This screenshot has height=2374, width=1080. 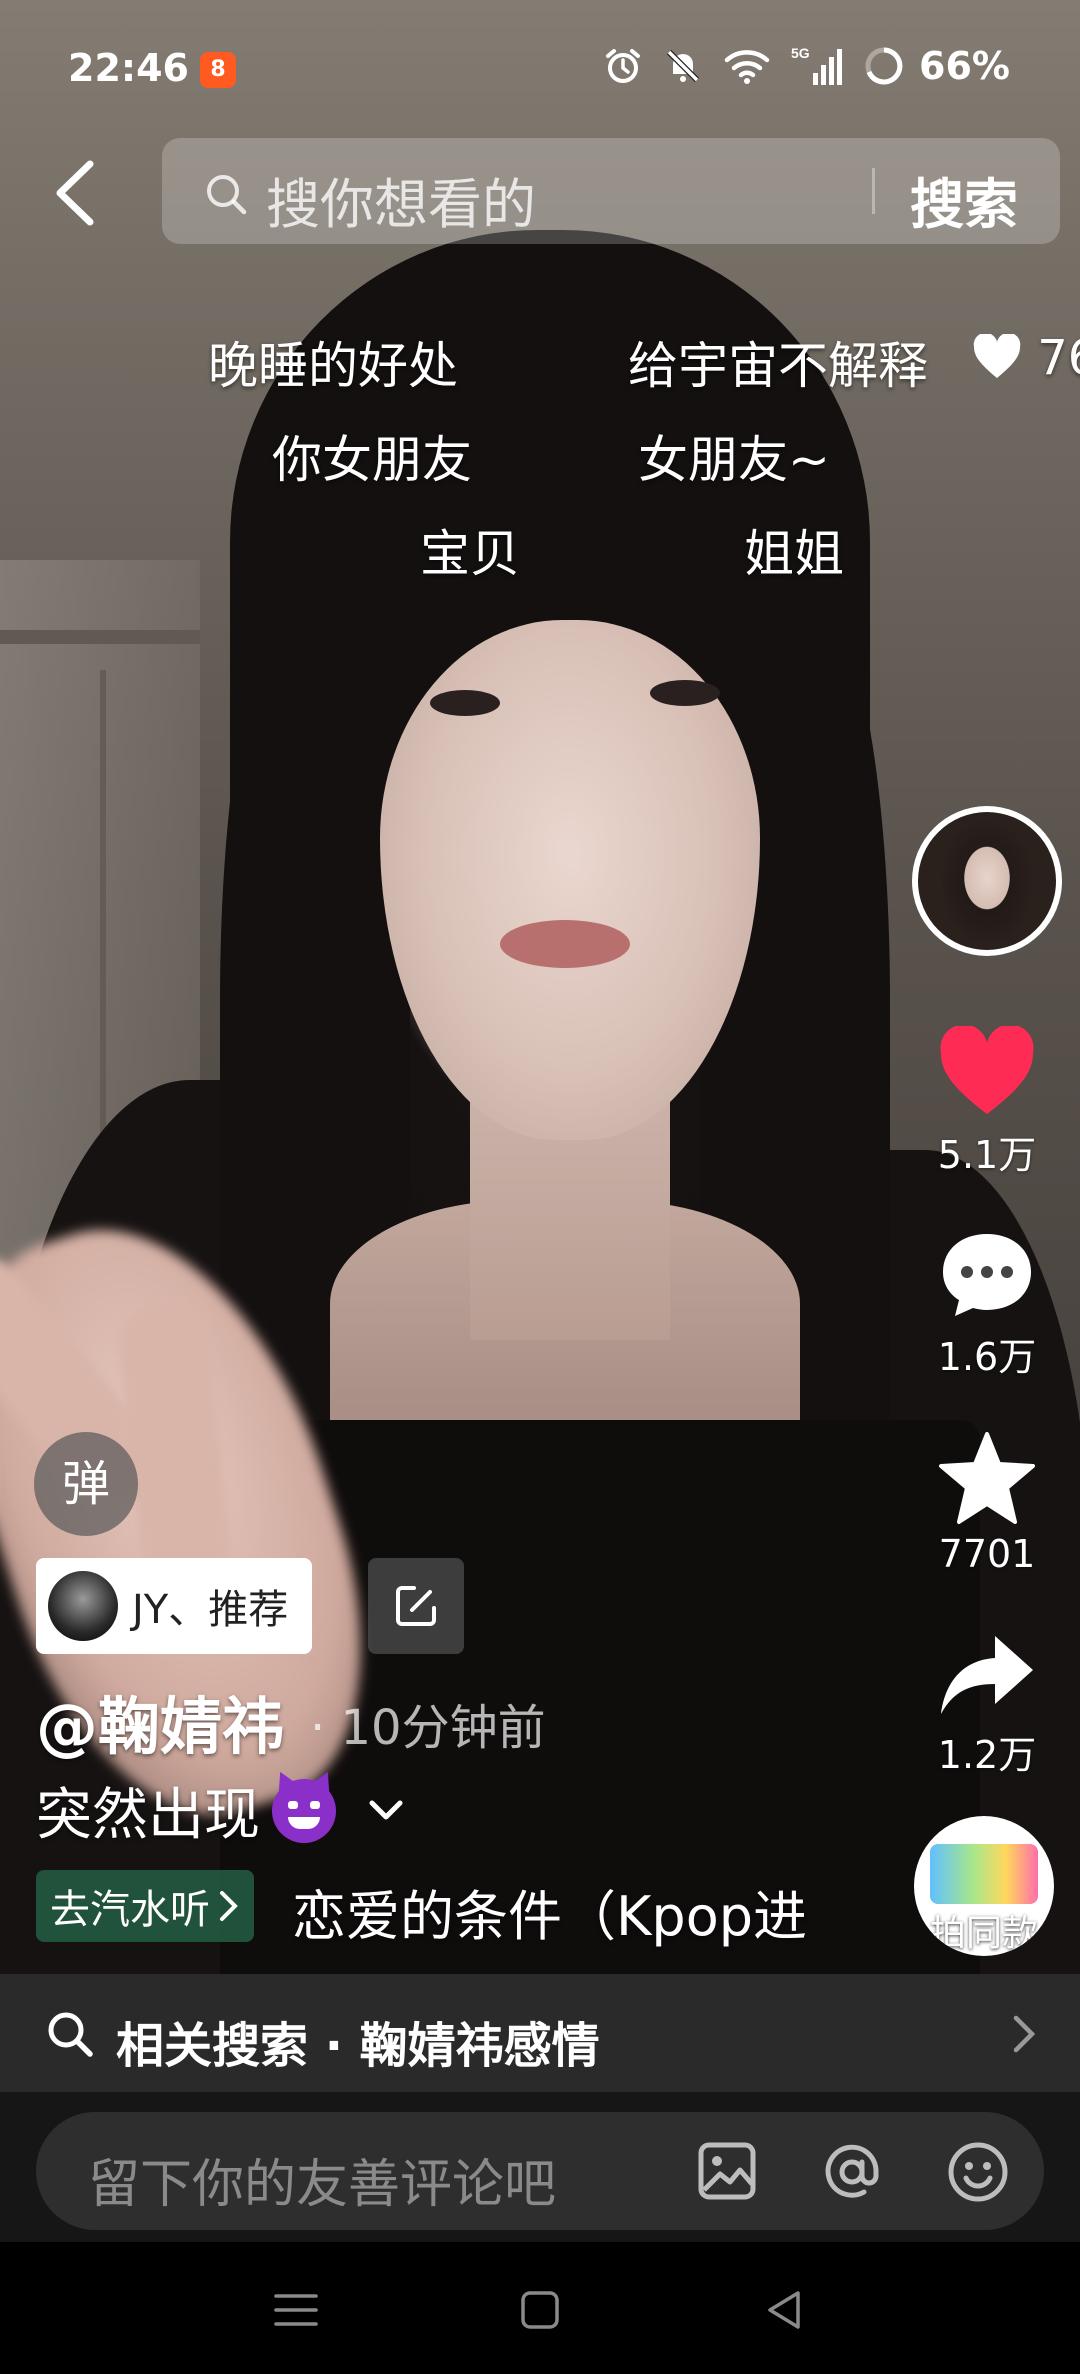 I want to click on comment-button: 1.6万, so click(x=987, y=1304).